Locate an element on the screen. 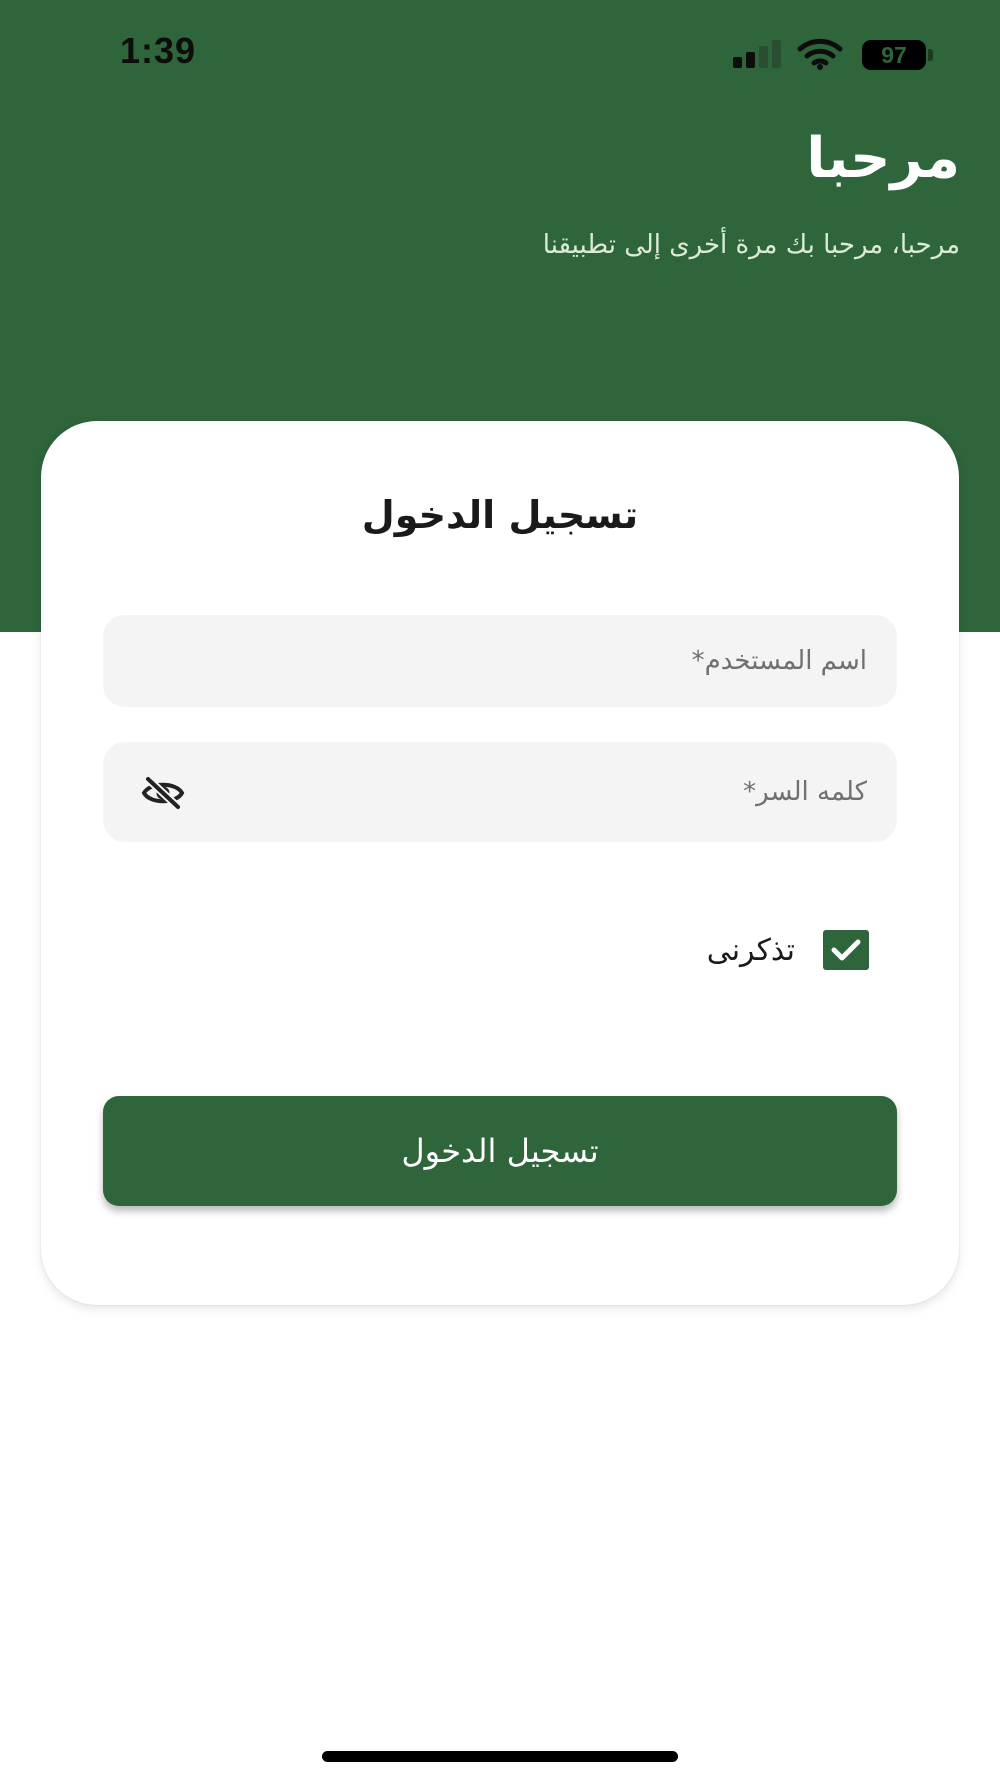 The image size is (1000, 1778). status-time: 1:39 is located at coordinates (158, 50).